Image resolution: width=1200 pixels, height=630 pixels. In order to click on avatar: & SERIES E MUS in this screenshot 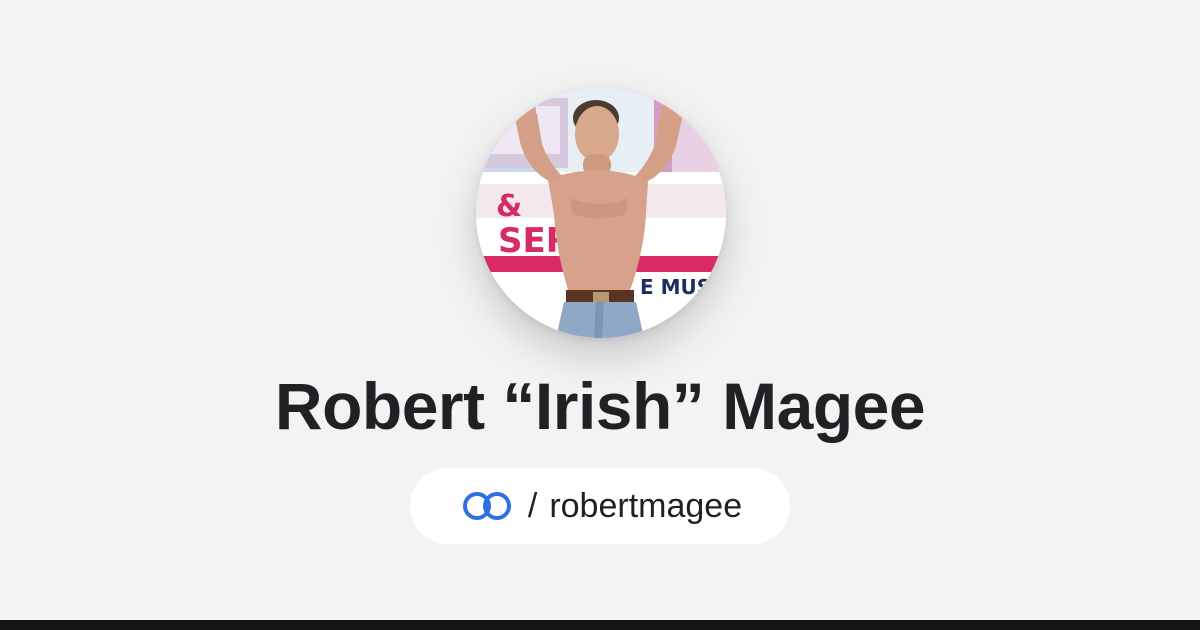, I will do `click(601, 213)`.